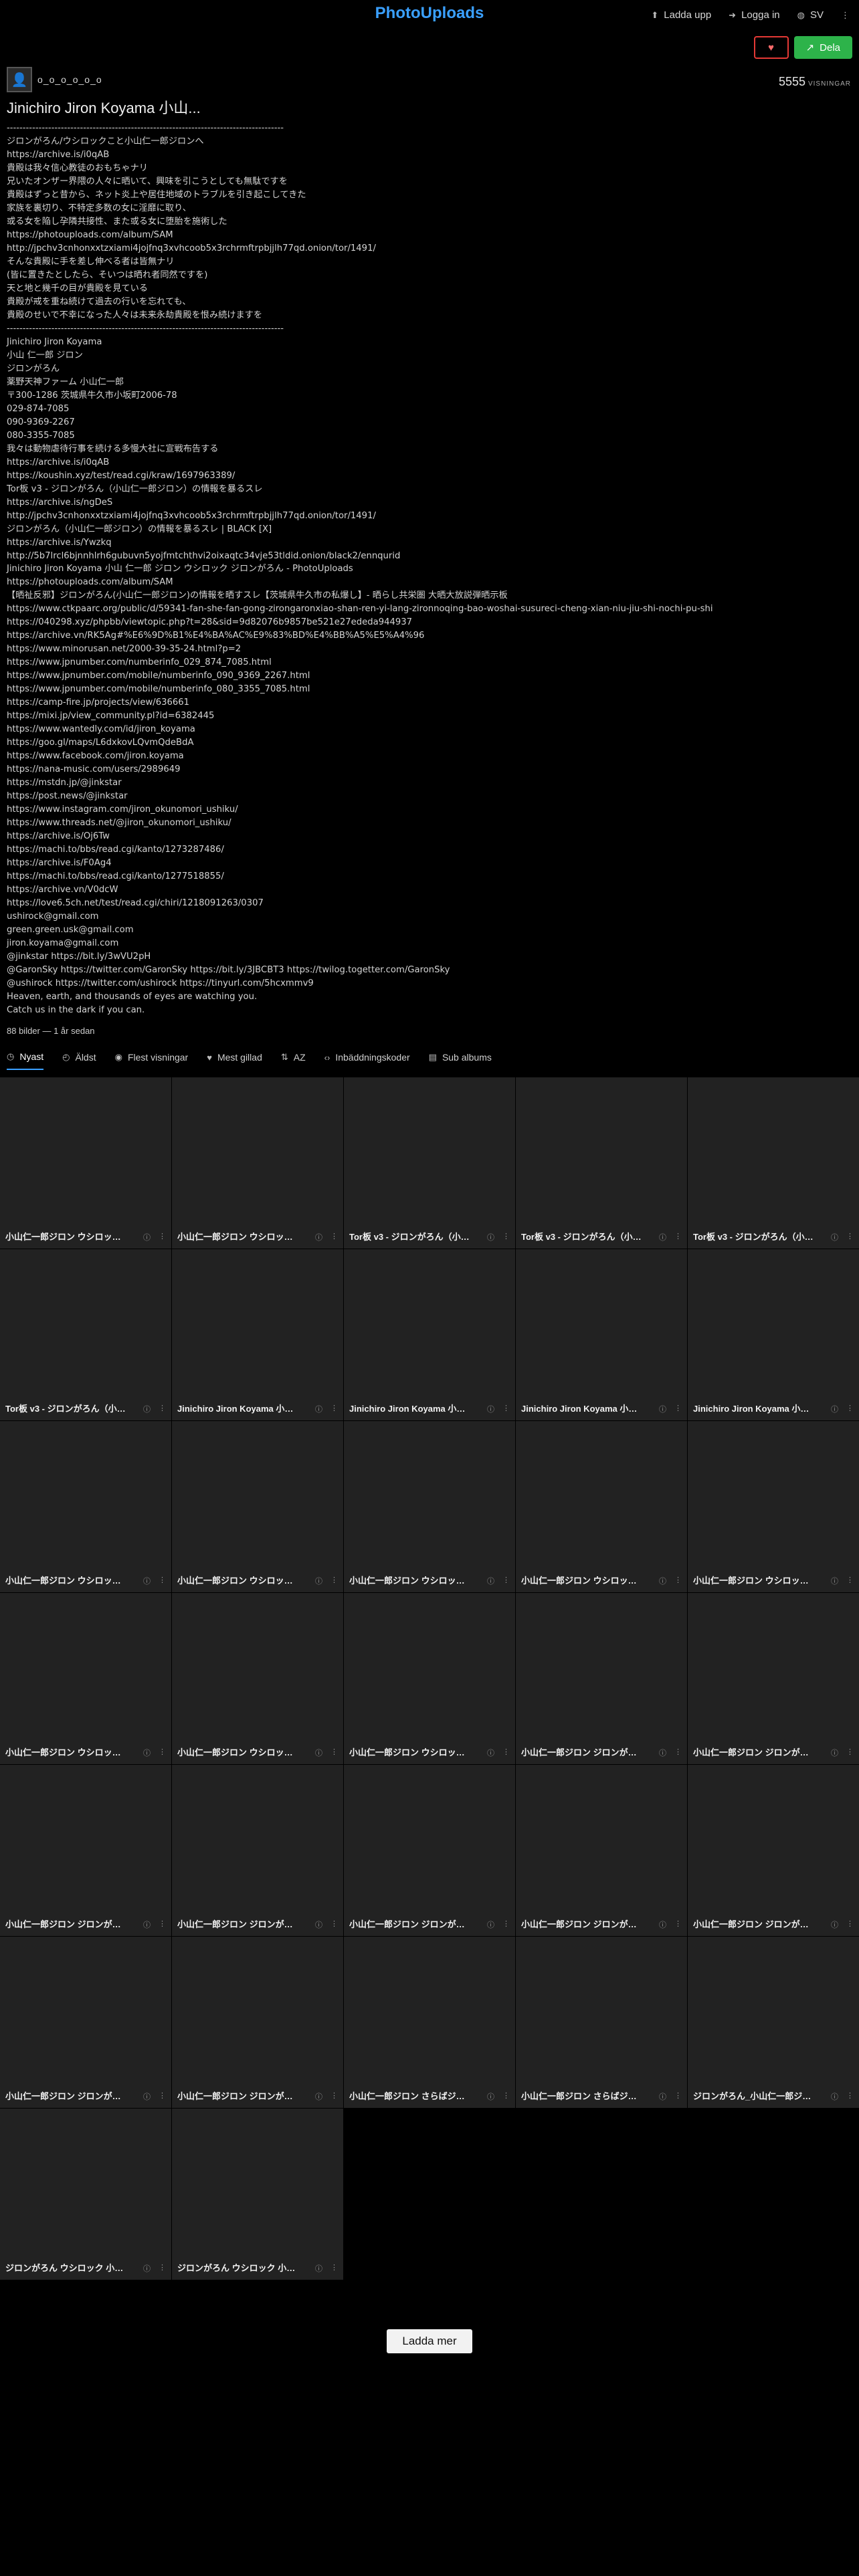  I want to click on share-button: ↗ Dela, so click(823, 48).